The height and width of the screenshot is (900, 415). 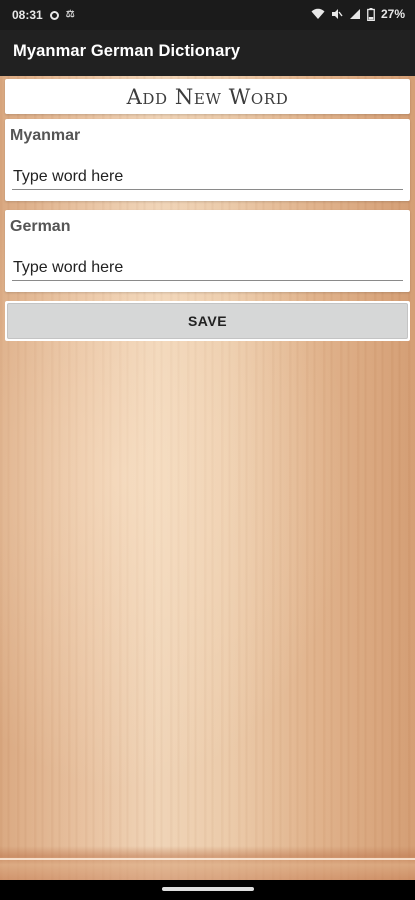 What do you see at coordinates (40, 226) in the screenshot?
I see `german-label: German` at bounding box center [40, 226].